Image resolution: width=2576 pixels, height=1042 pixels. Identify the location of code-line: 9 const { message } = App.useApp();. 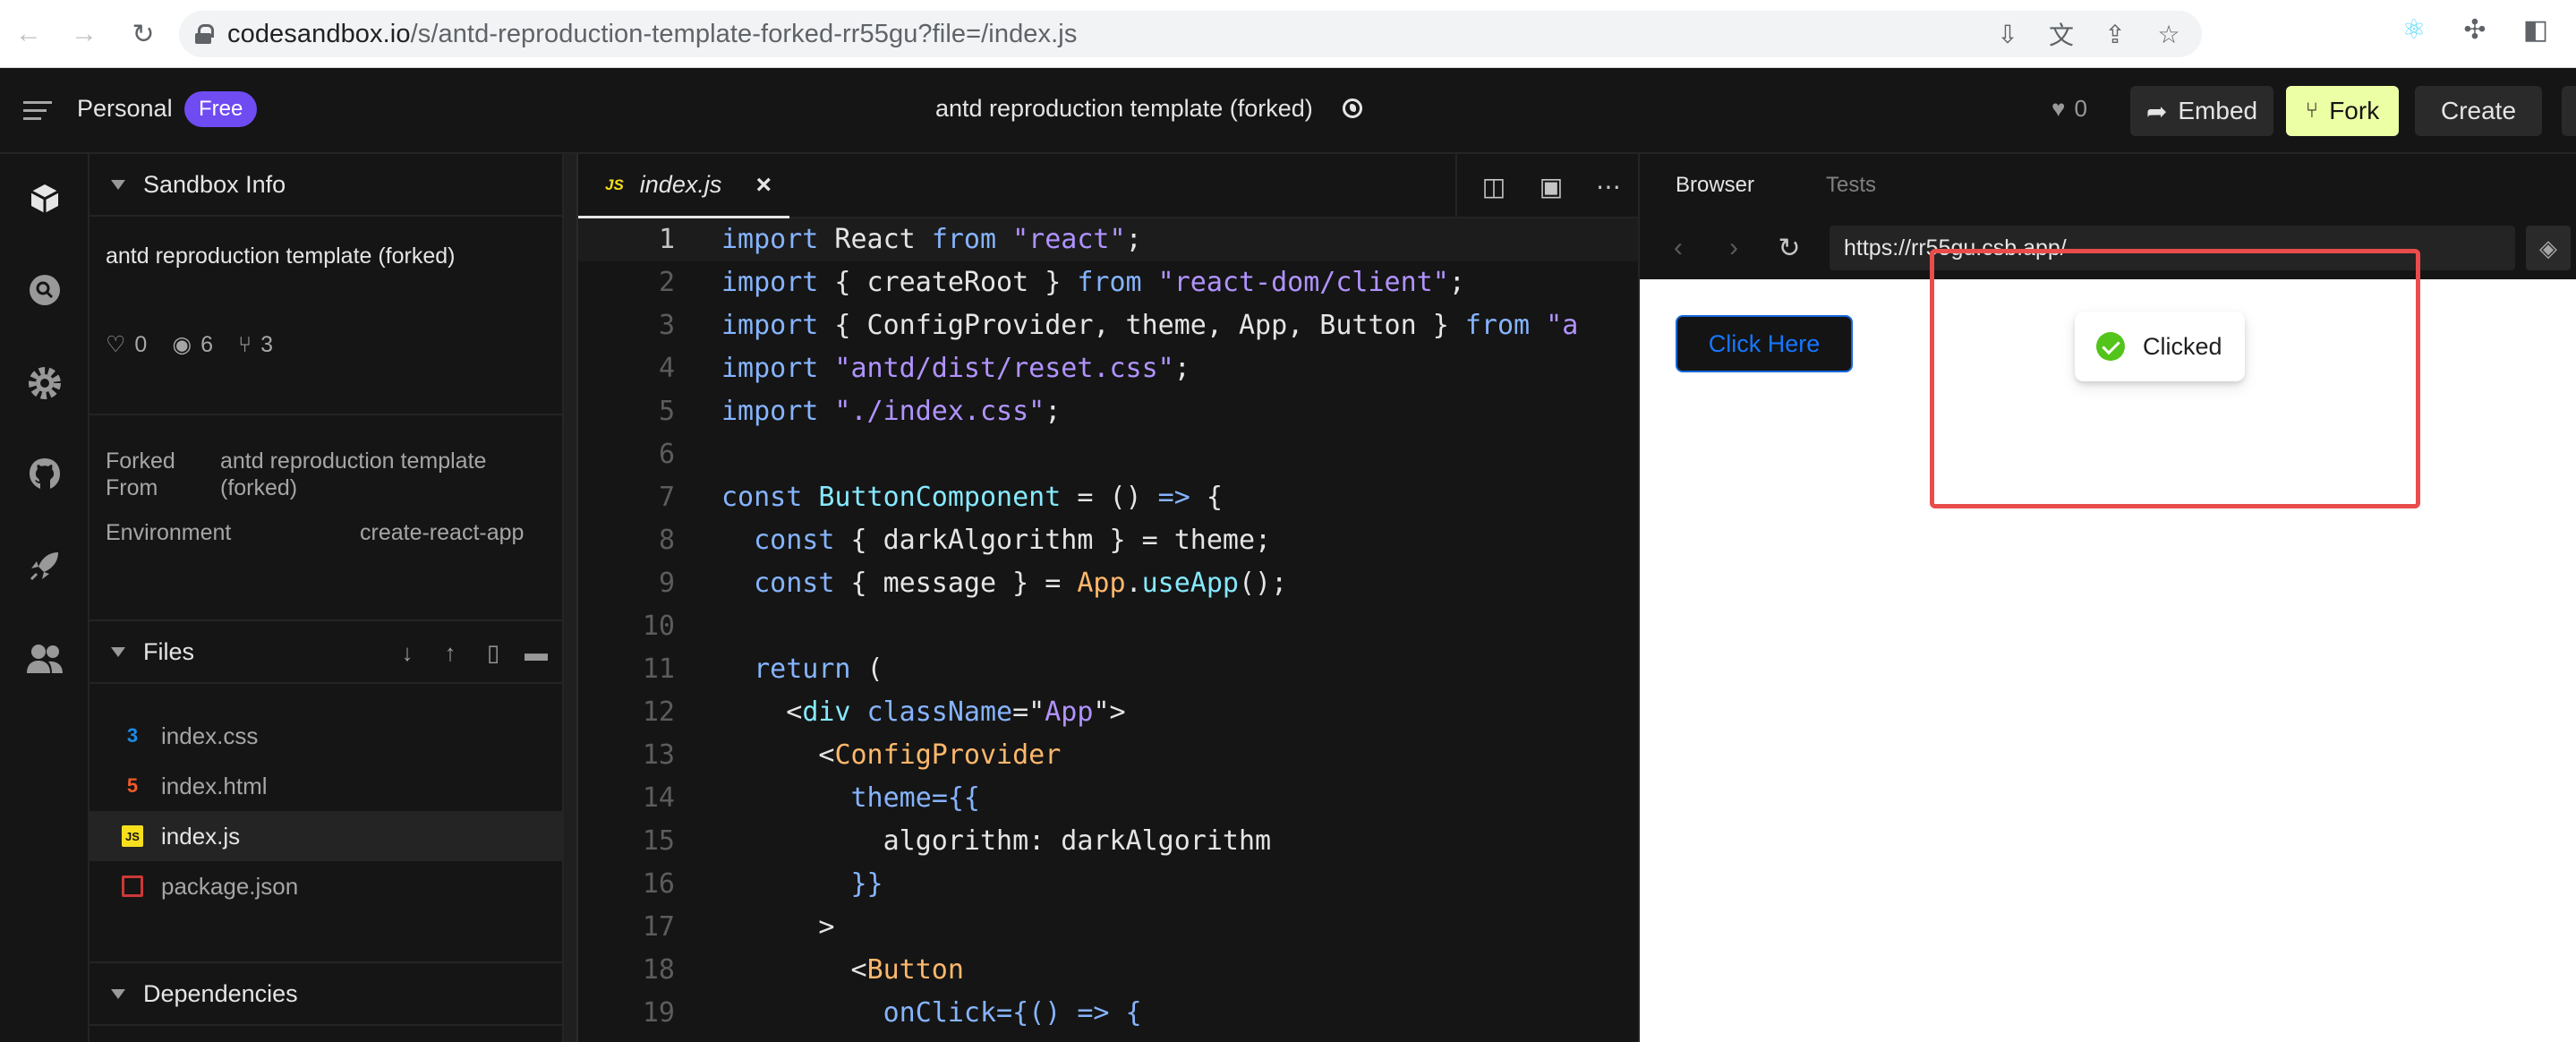
(973, 583).